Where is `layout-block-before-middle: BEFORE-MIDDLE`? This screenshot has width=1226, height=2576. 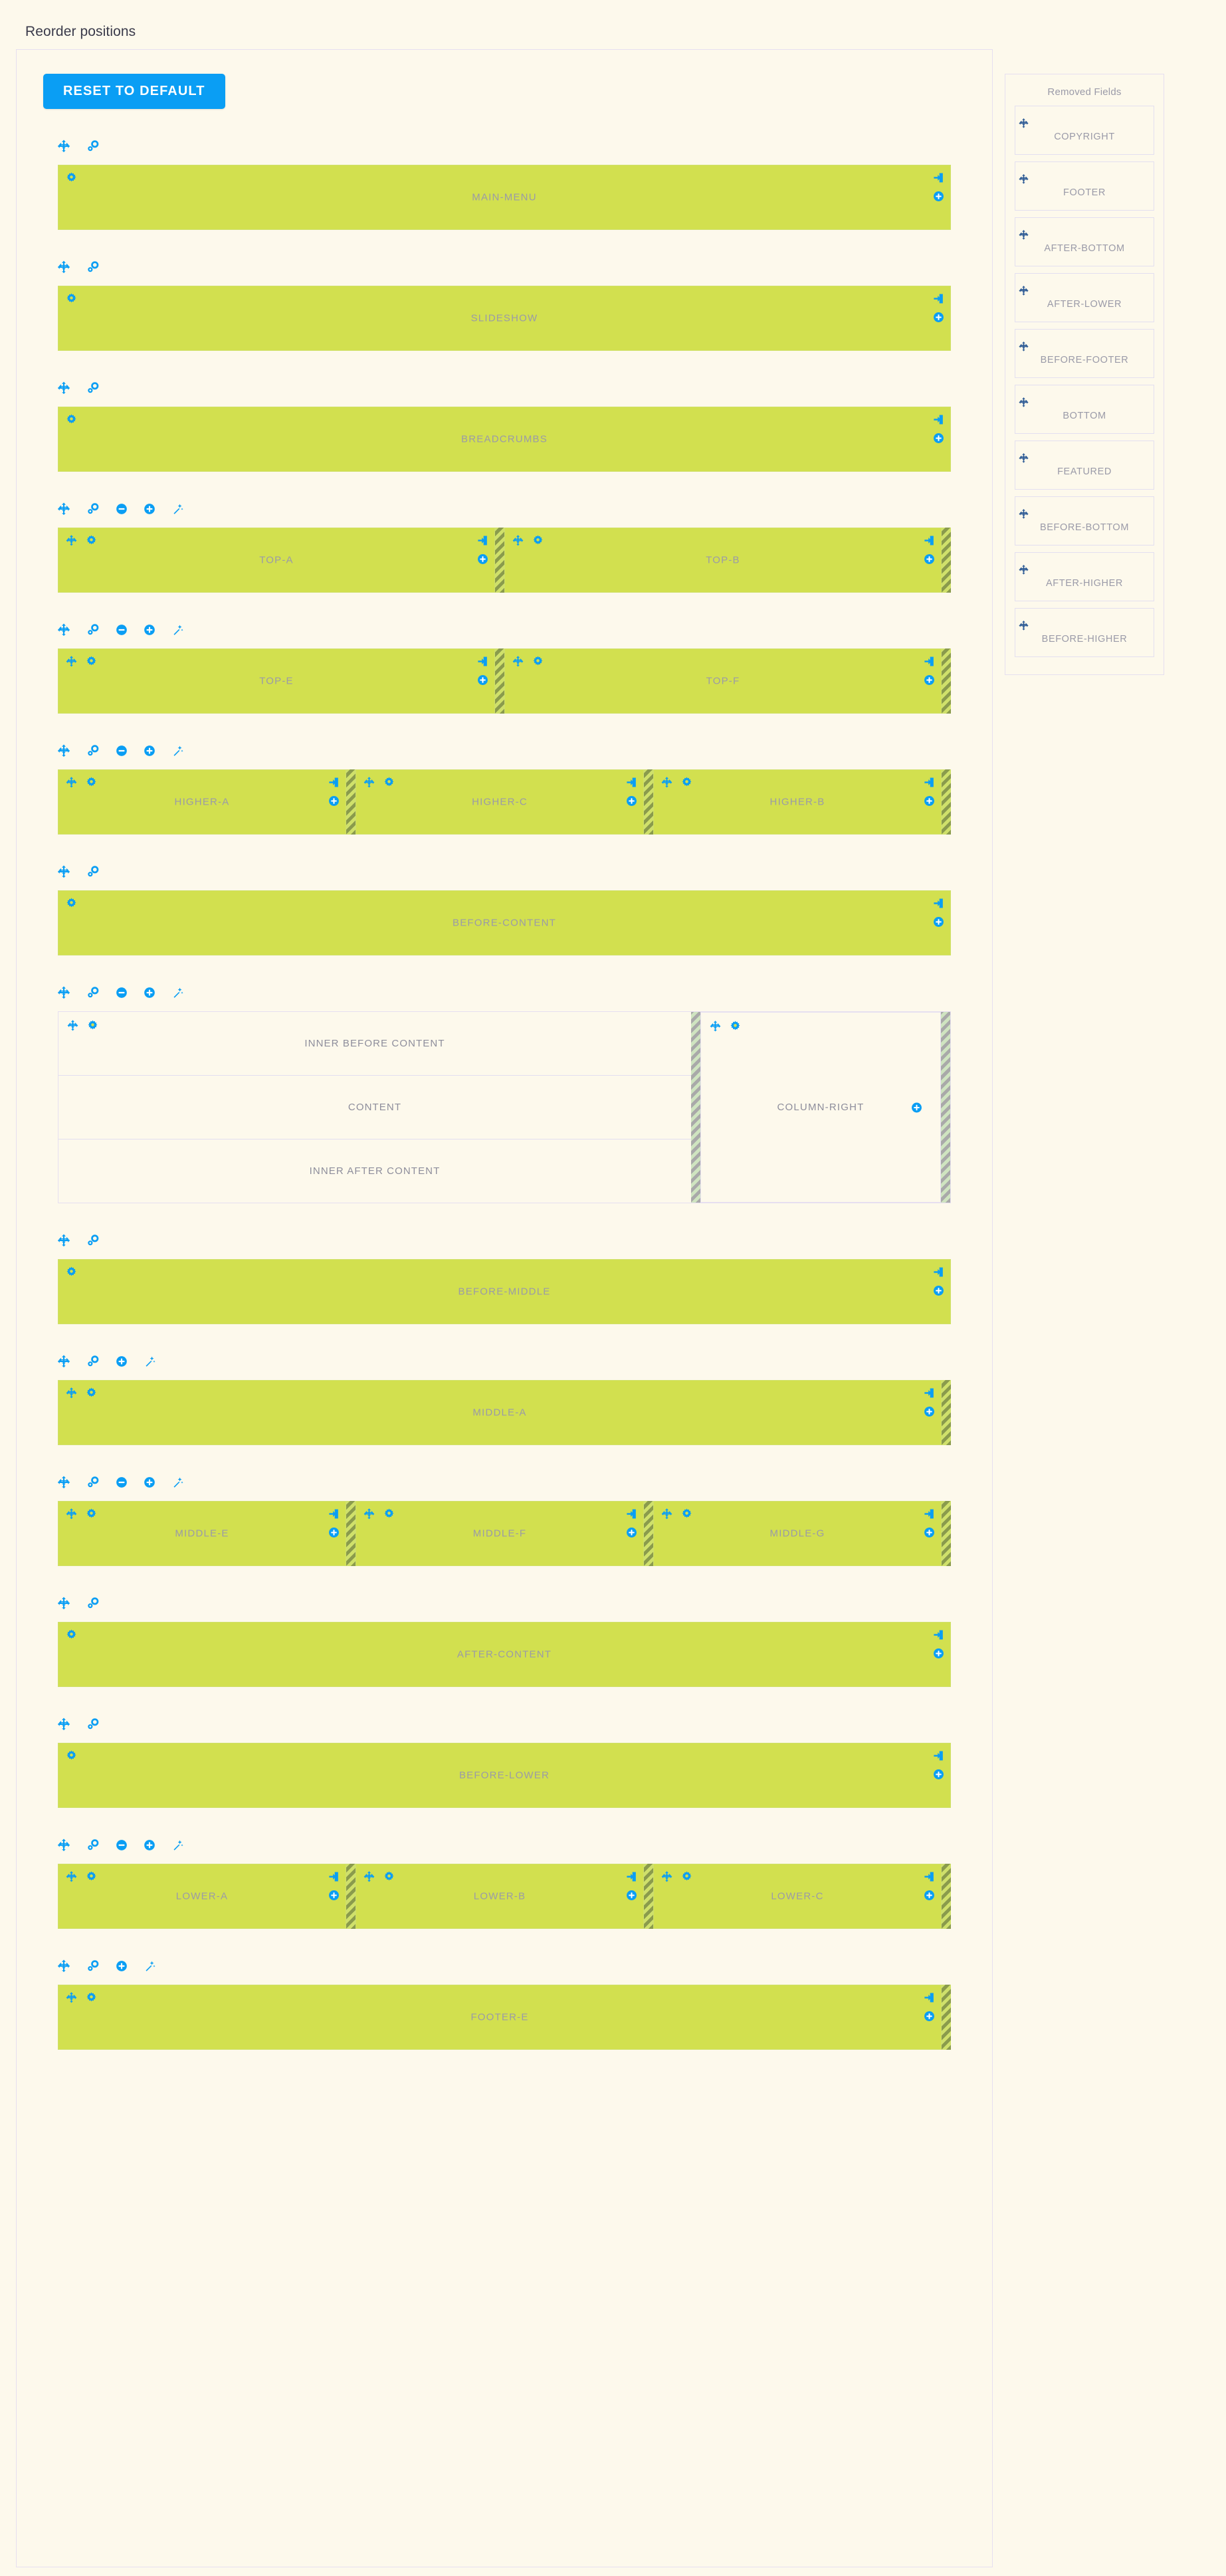 layout-block-before-middle: BEFORE-MIDDLE is located at coordinates (504, 1291).